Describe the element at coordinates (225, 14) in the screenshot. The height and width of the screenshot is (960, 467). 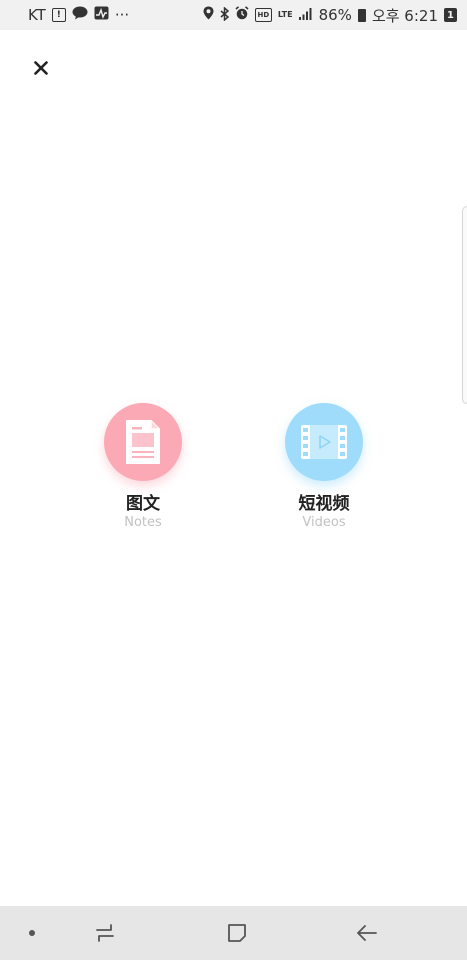
I see `bluetooth-icon` at that location.